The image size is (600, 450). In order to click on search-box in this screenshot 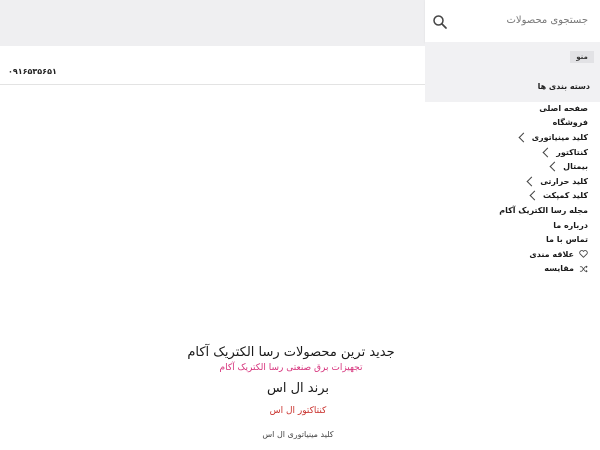, I will do `click(512, 21)`.